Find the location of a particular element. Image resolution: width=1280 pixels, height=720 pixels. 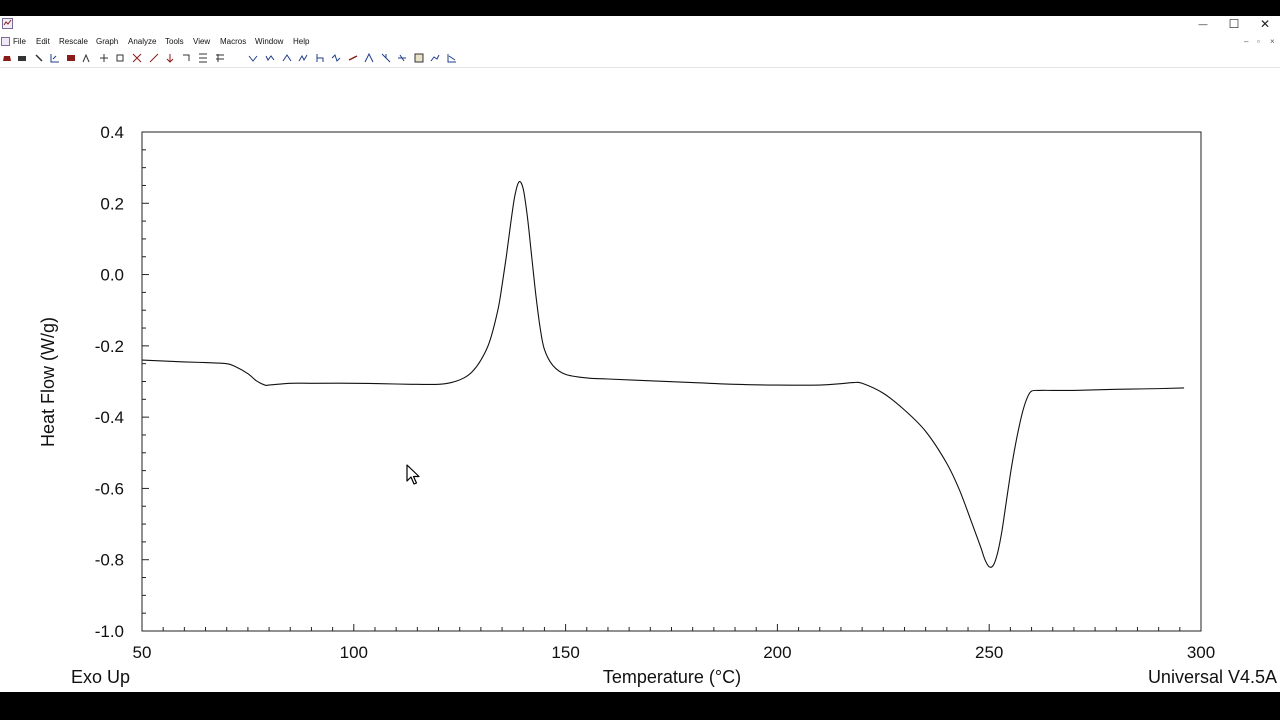

y-tick-label: -0.6 is located at coordinates (109, 488).